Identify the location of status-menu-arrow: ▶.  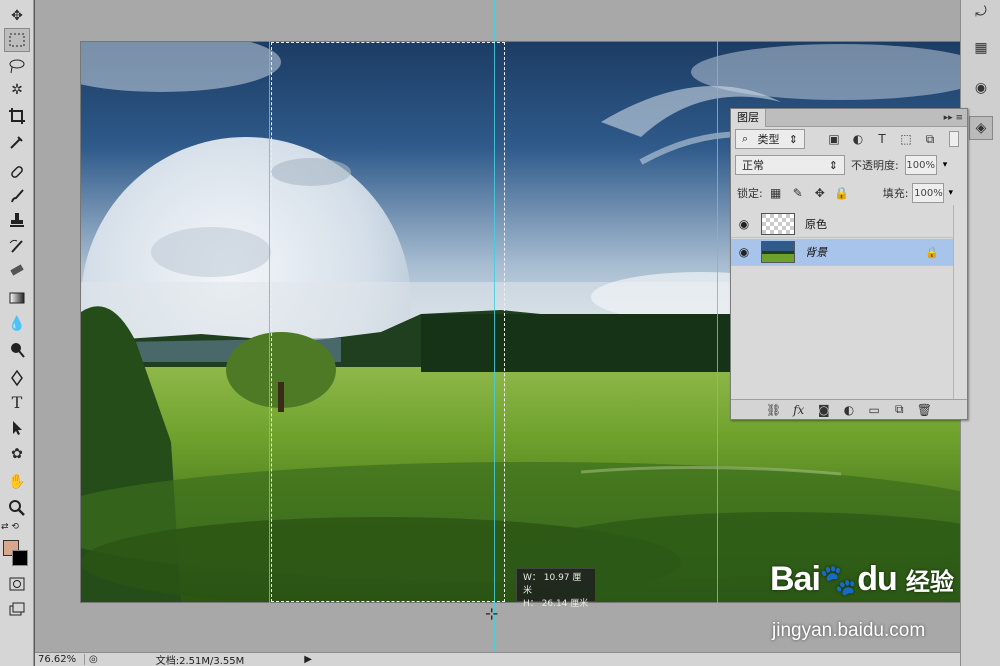
(308, 659).